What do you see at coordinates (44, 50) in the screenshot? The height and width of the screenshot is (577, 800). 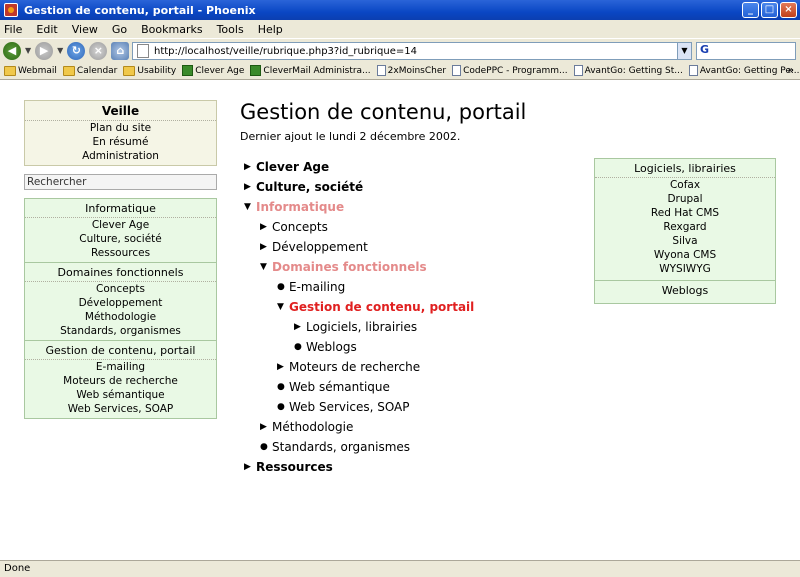 I see `forward-icon: ▶` at bounding box center [44, 50].